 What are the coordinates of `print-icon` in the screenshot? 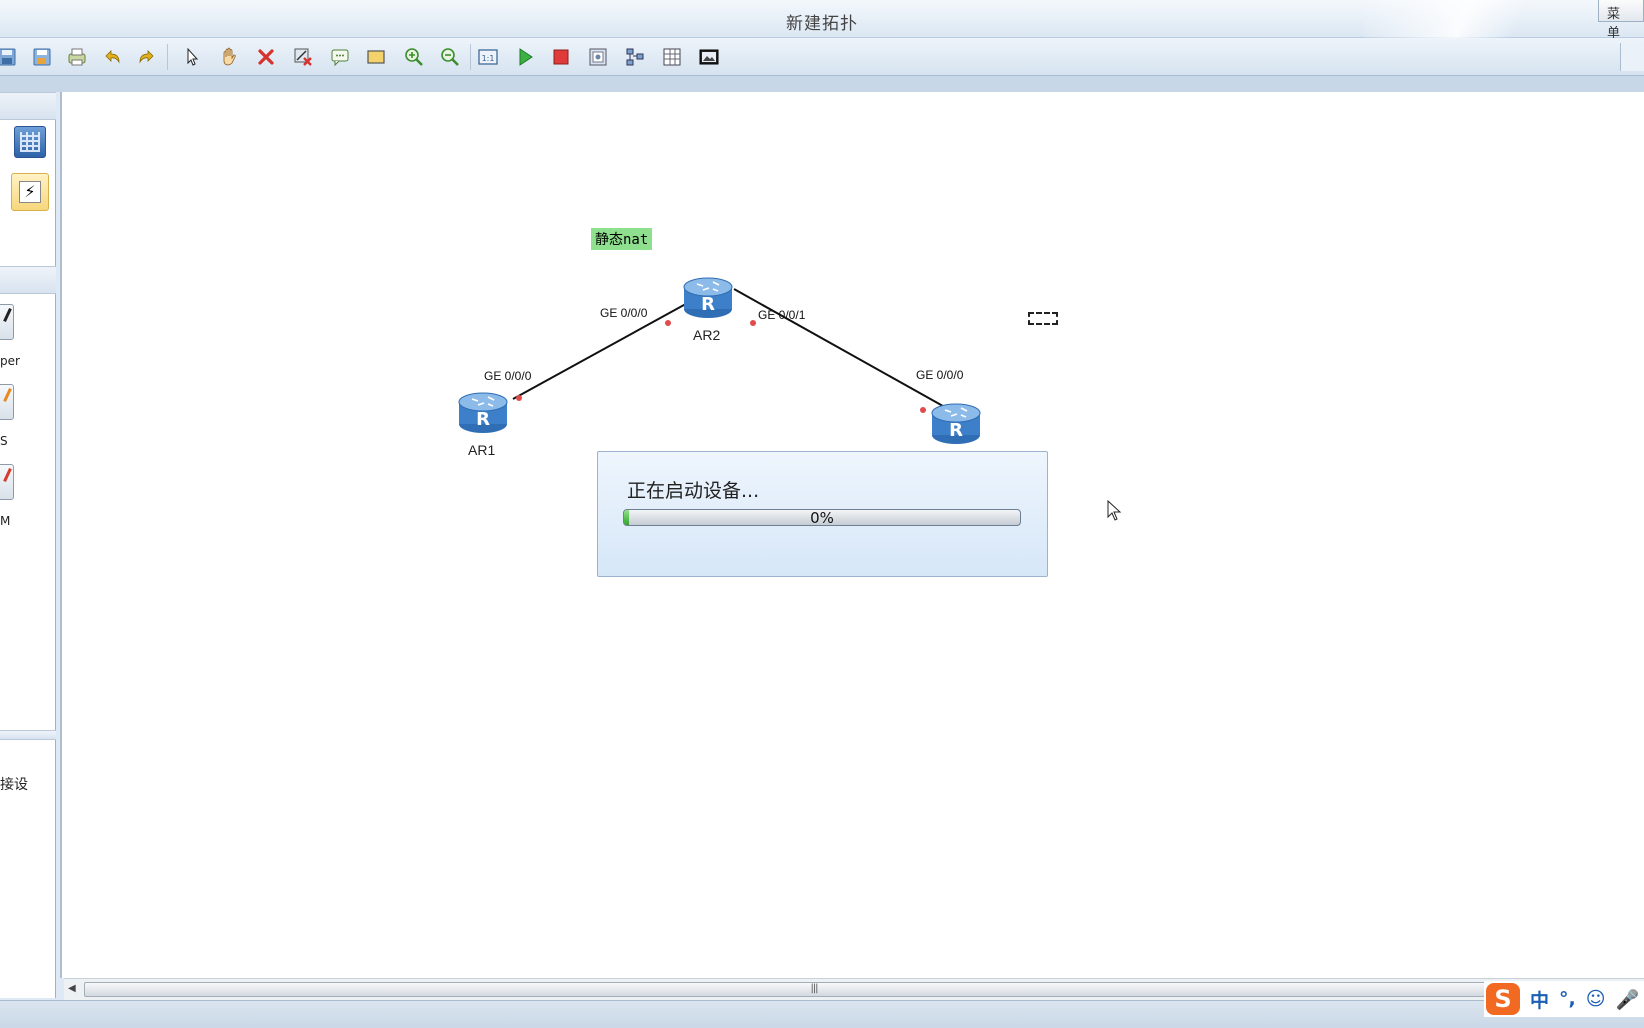 It's located at (77, 57).